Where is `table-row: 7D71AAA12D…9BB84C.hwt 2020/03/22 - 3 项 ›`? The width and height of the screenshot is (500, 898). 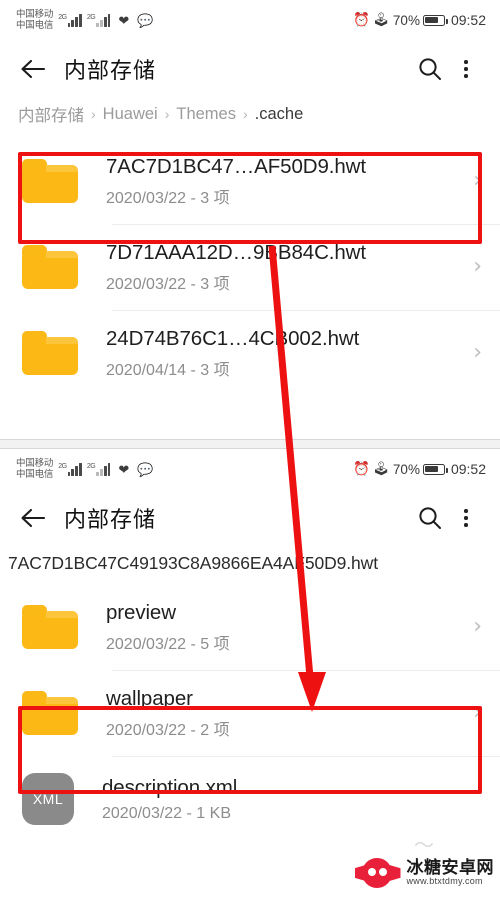 table-row: 7D71AAA12D…9BB84C.hwt 2020/03/22 - 3 项 › is located at coordinates (250, 267).